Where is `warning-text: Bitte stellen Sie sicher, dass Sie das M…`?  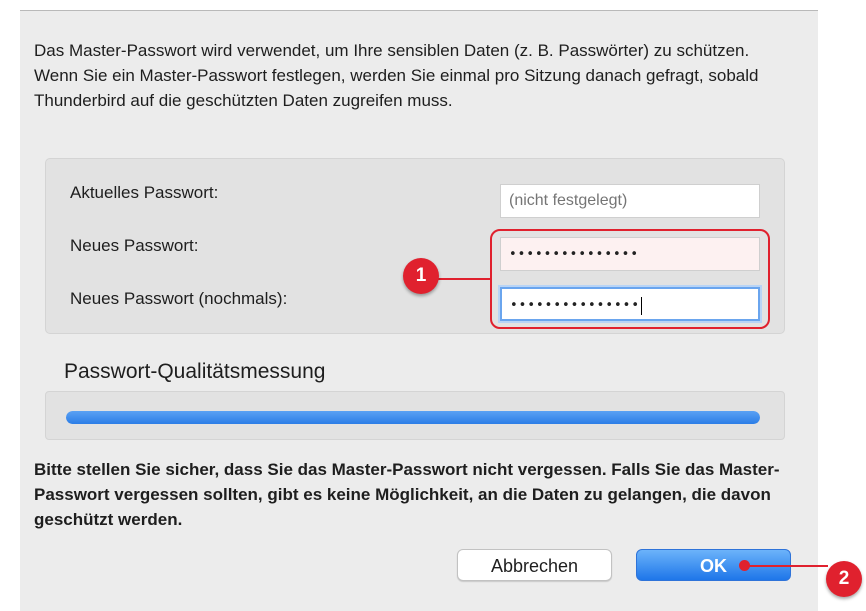 warning-text: Bitte stellen Sie sicher, dass Sie das M… is located at coordinates (407, 494).